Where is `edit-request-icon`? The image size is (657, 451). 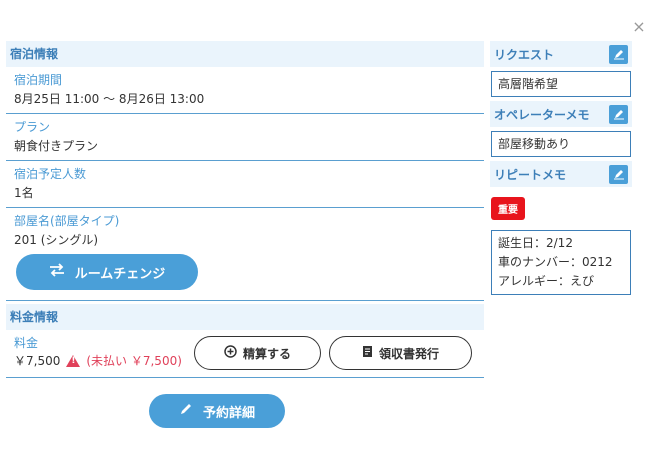 edit-request-icon is located at coordinates (618, 54).